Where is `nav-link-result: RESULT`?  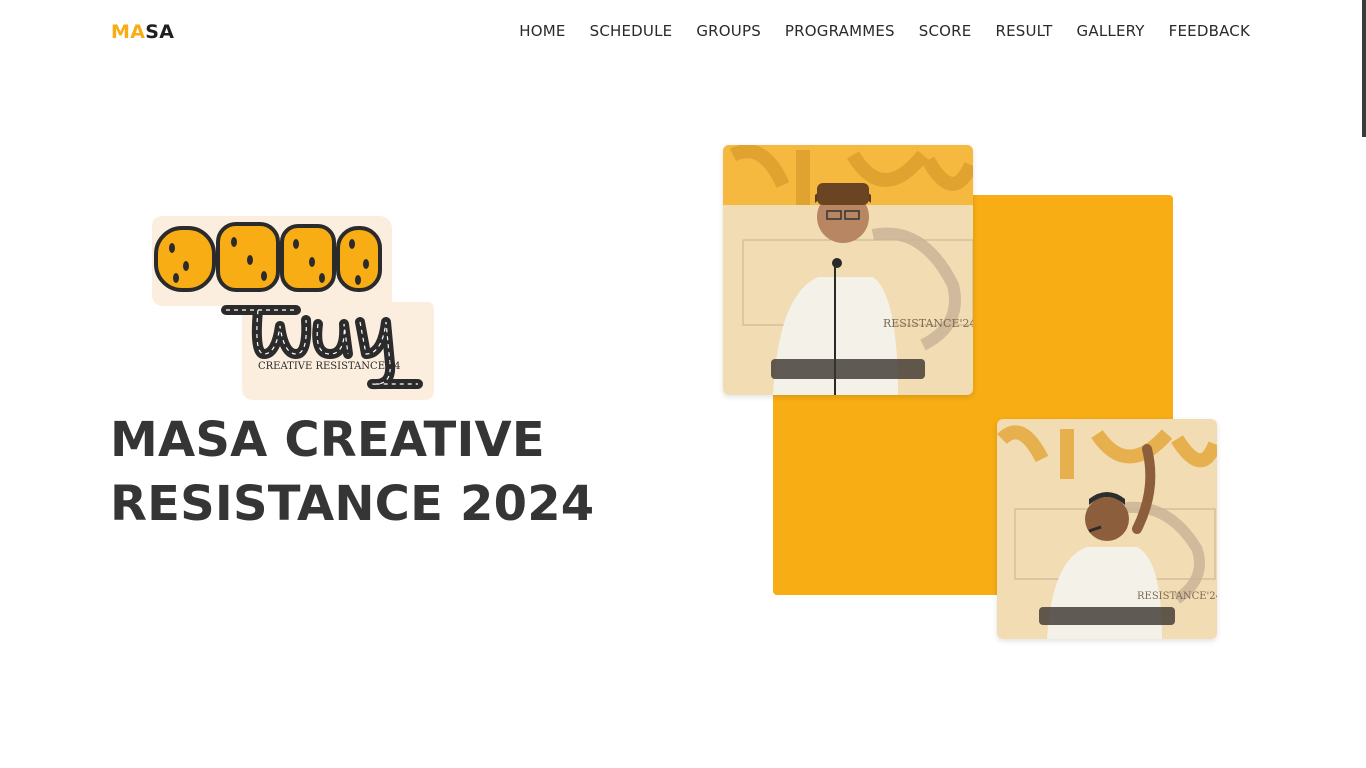
nav-link-result: RESULT is located at coordinates (1023, 31).